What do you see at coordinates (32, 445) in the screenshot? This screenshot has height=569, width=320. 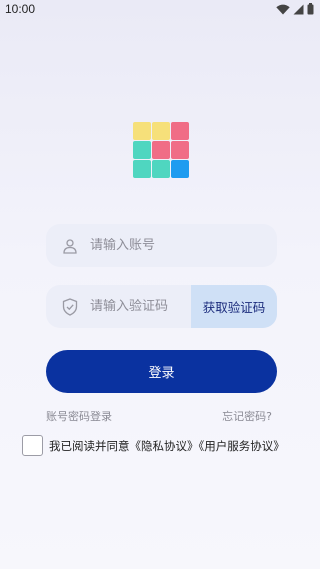 I see `agreement-checkbox` at bounding box center [32, 445].